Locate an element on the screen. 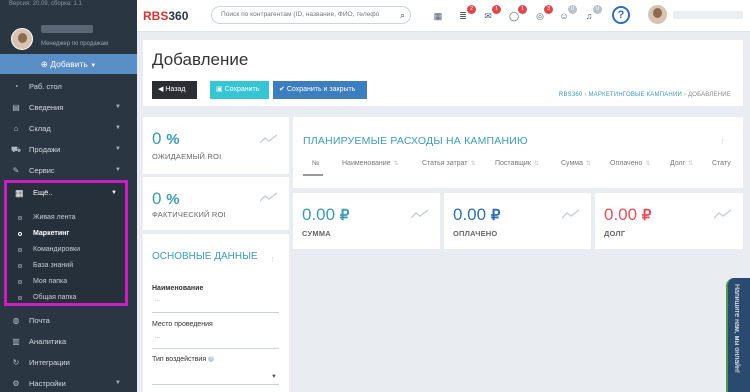  debt-label: ДОЛГ is located at coordinates (615, 233).